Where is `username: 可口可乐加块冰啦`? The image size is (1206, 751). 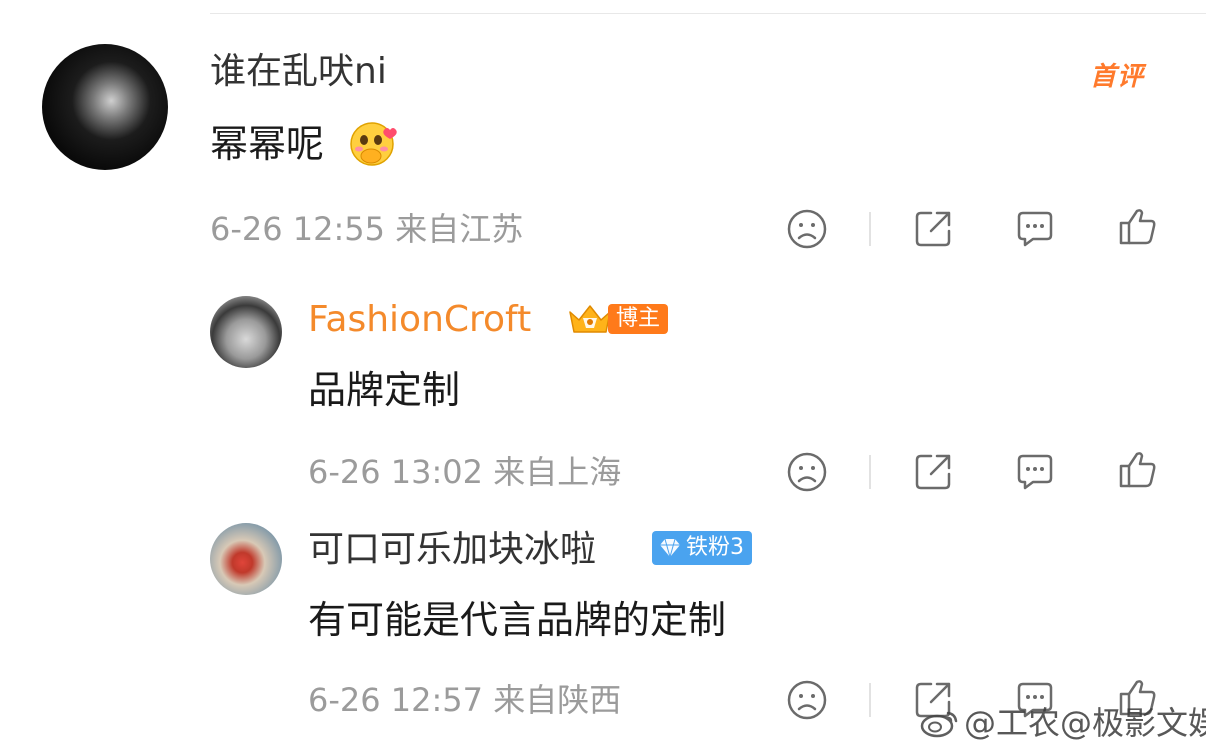
username: 可口可乐加块冰啦 is located at coordinates (452, 550).